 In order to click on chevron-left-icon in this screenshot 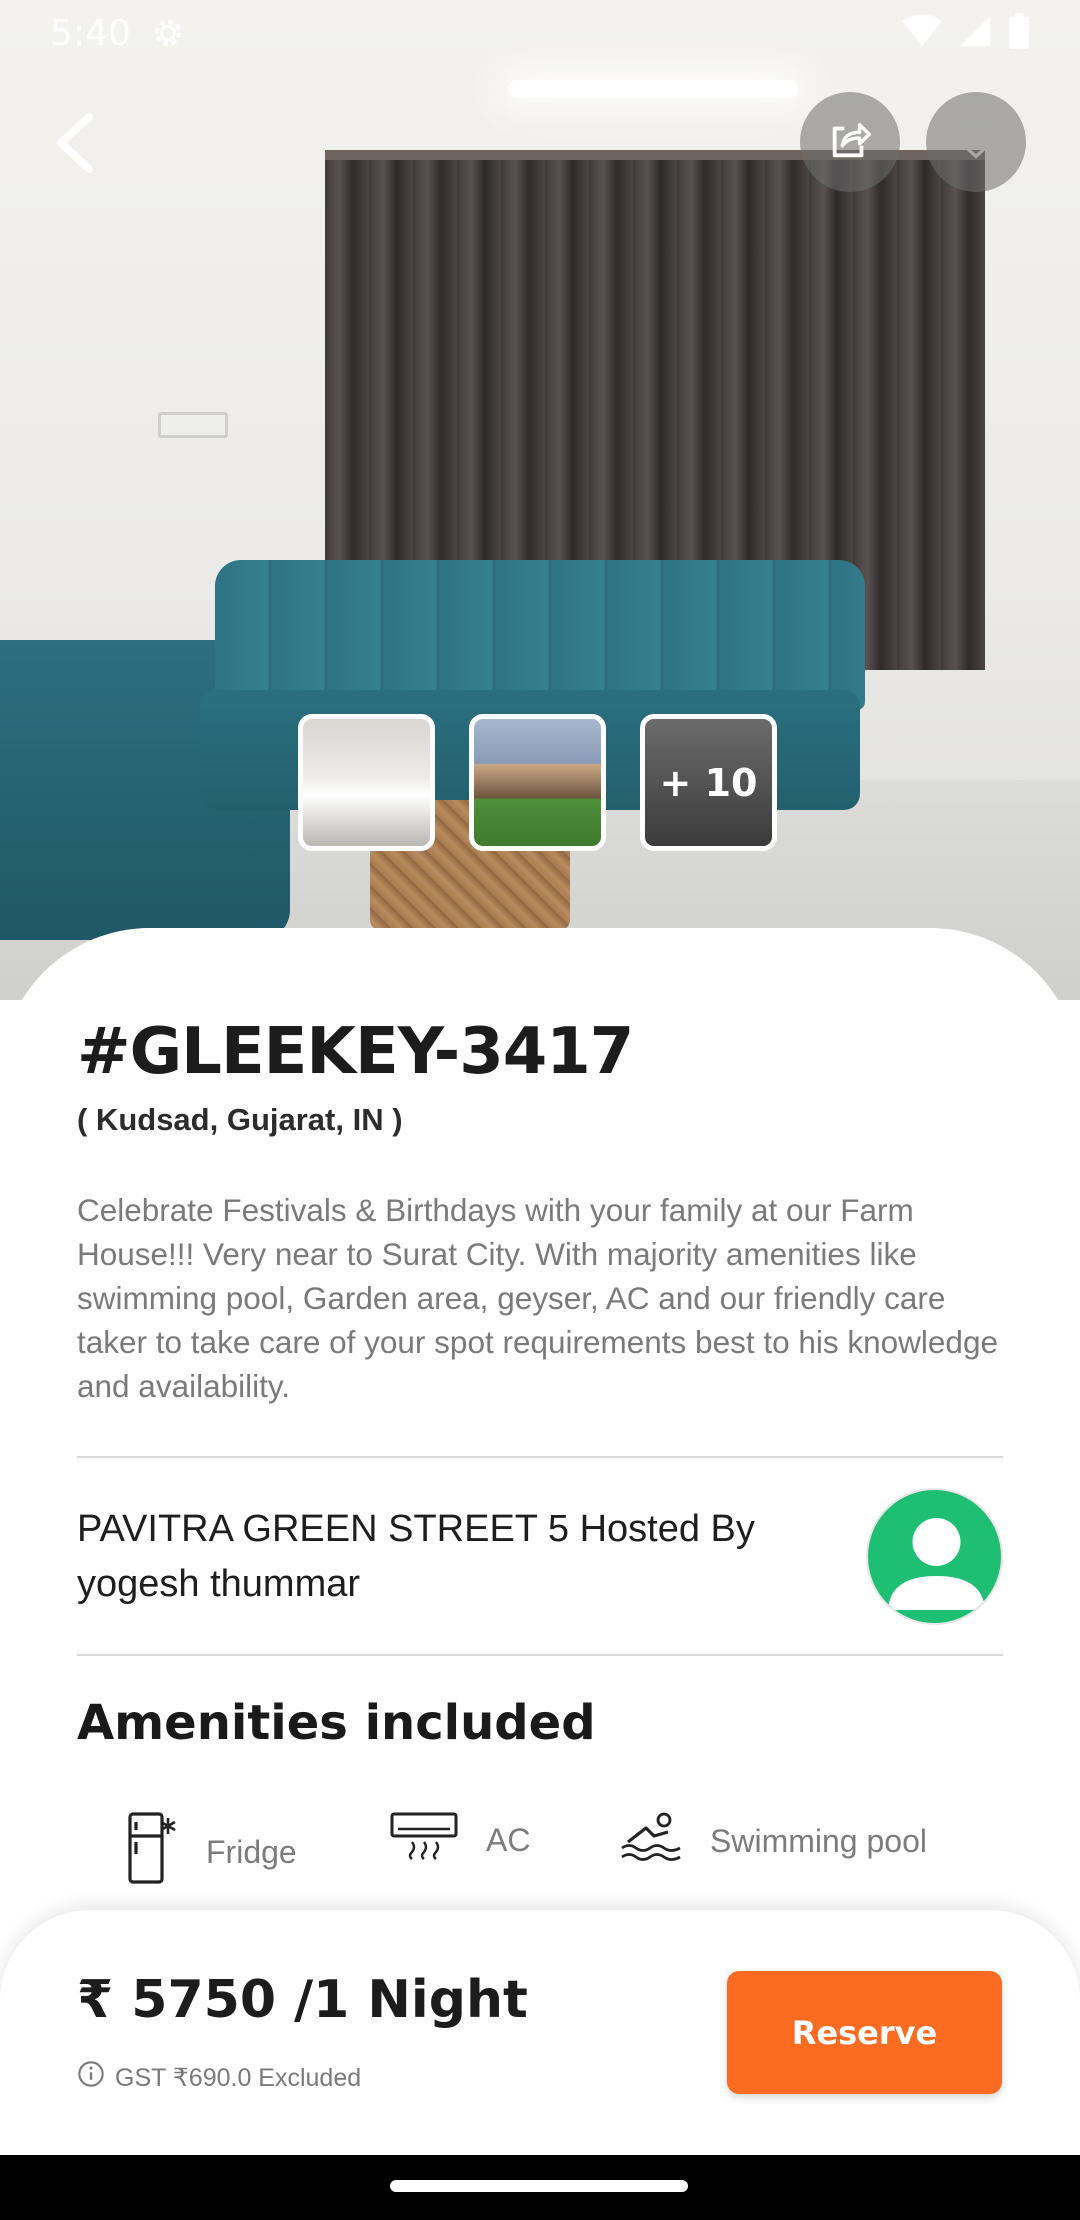, I will do `click(75, 145)`.